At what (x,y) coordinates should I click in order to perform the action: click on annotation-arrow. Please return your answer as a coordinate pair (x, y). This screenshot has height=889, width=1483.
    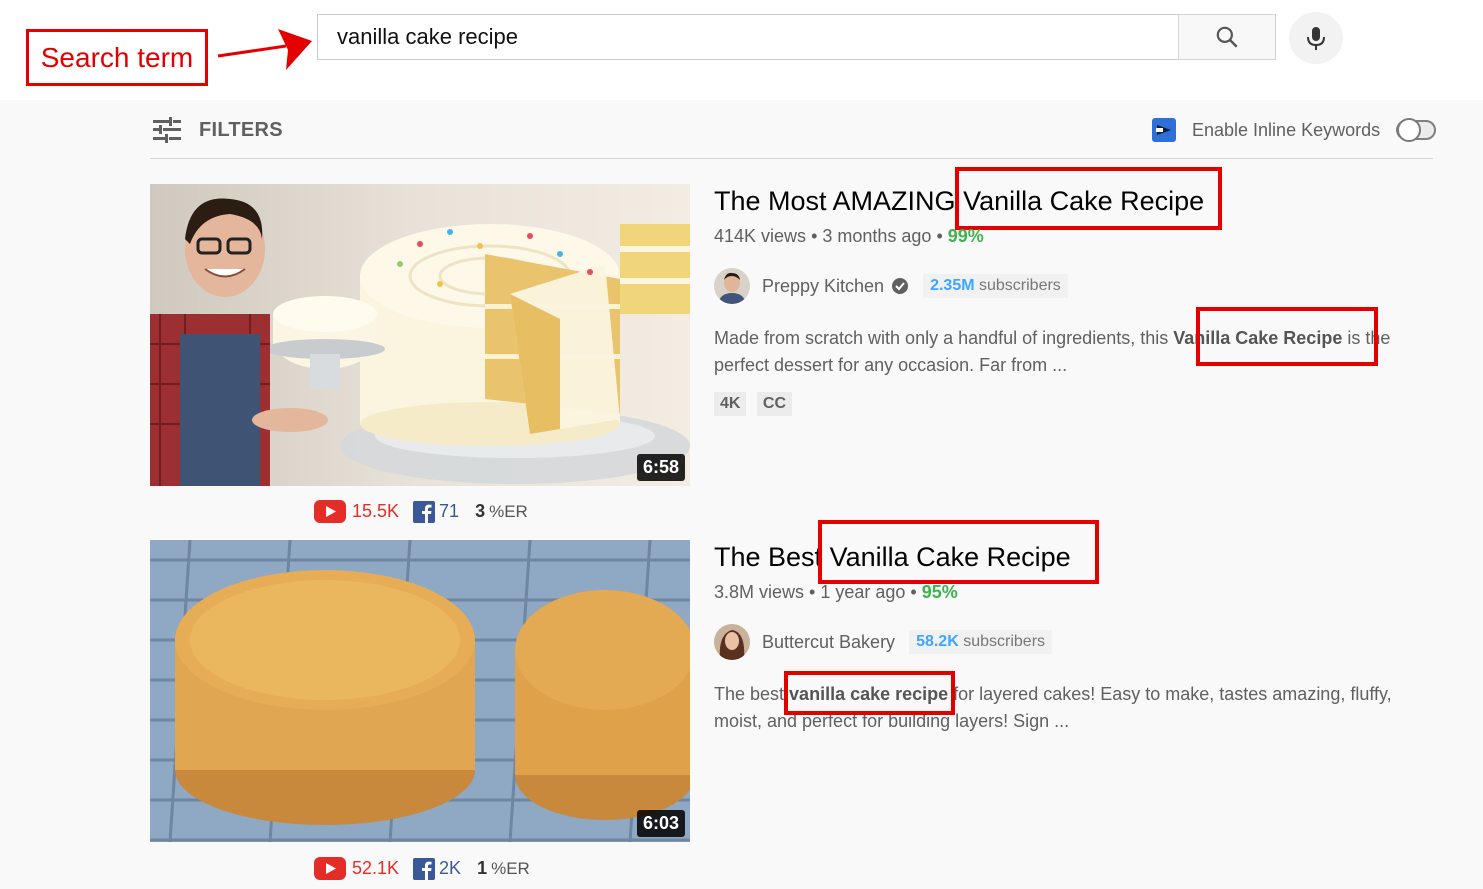
    Looking at the image, I should click on (264, 49).